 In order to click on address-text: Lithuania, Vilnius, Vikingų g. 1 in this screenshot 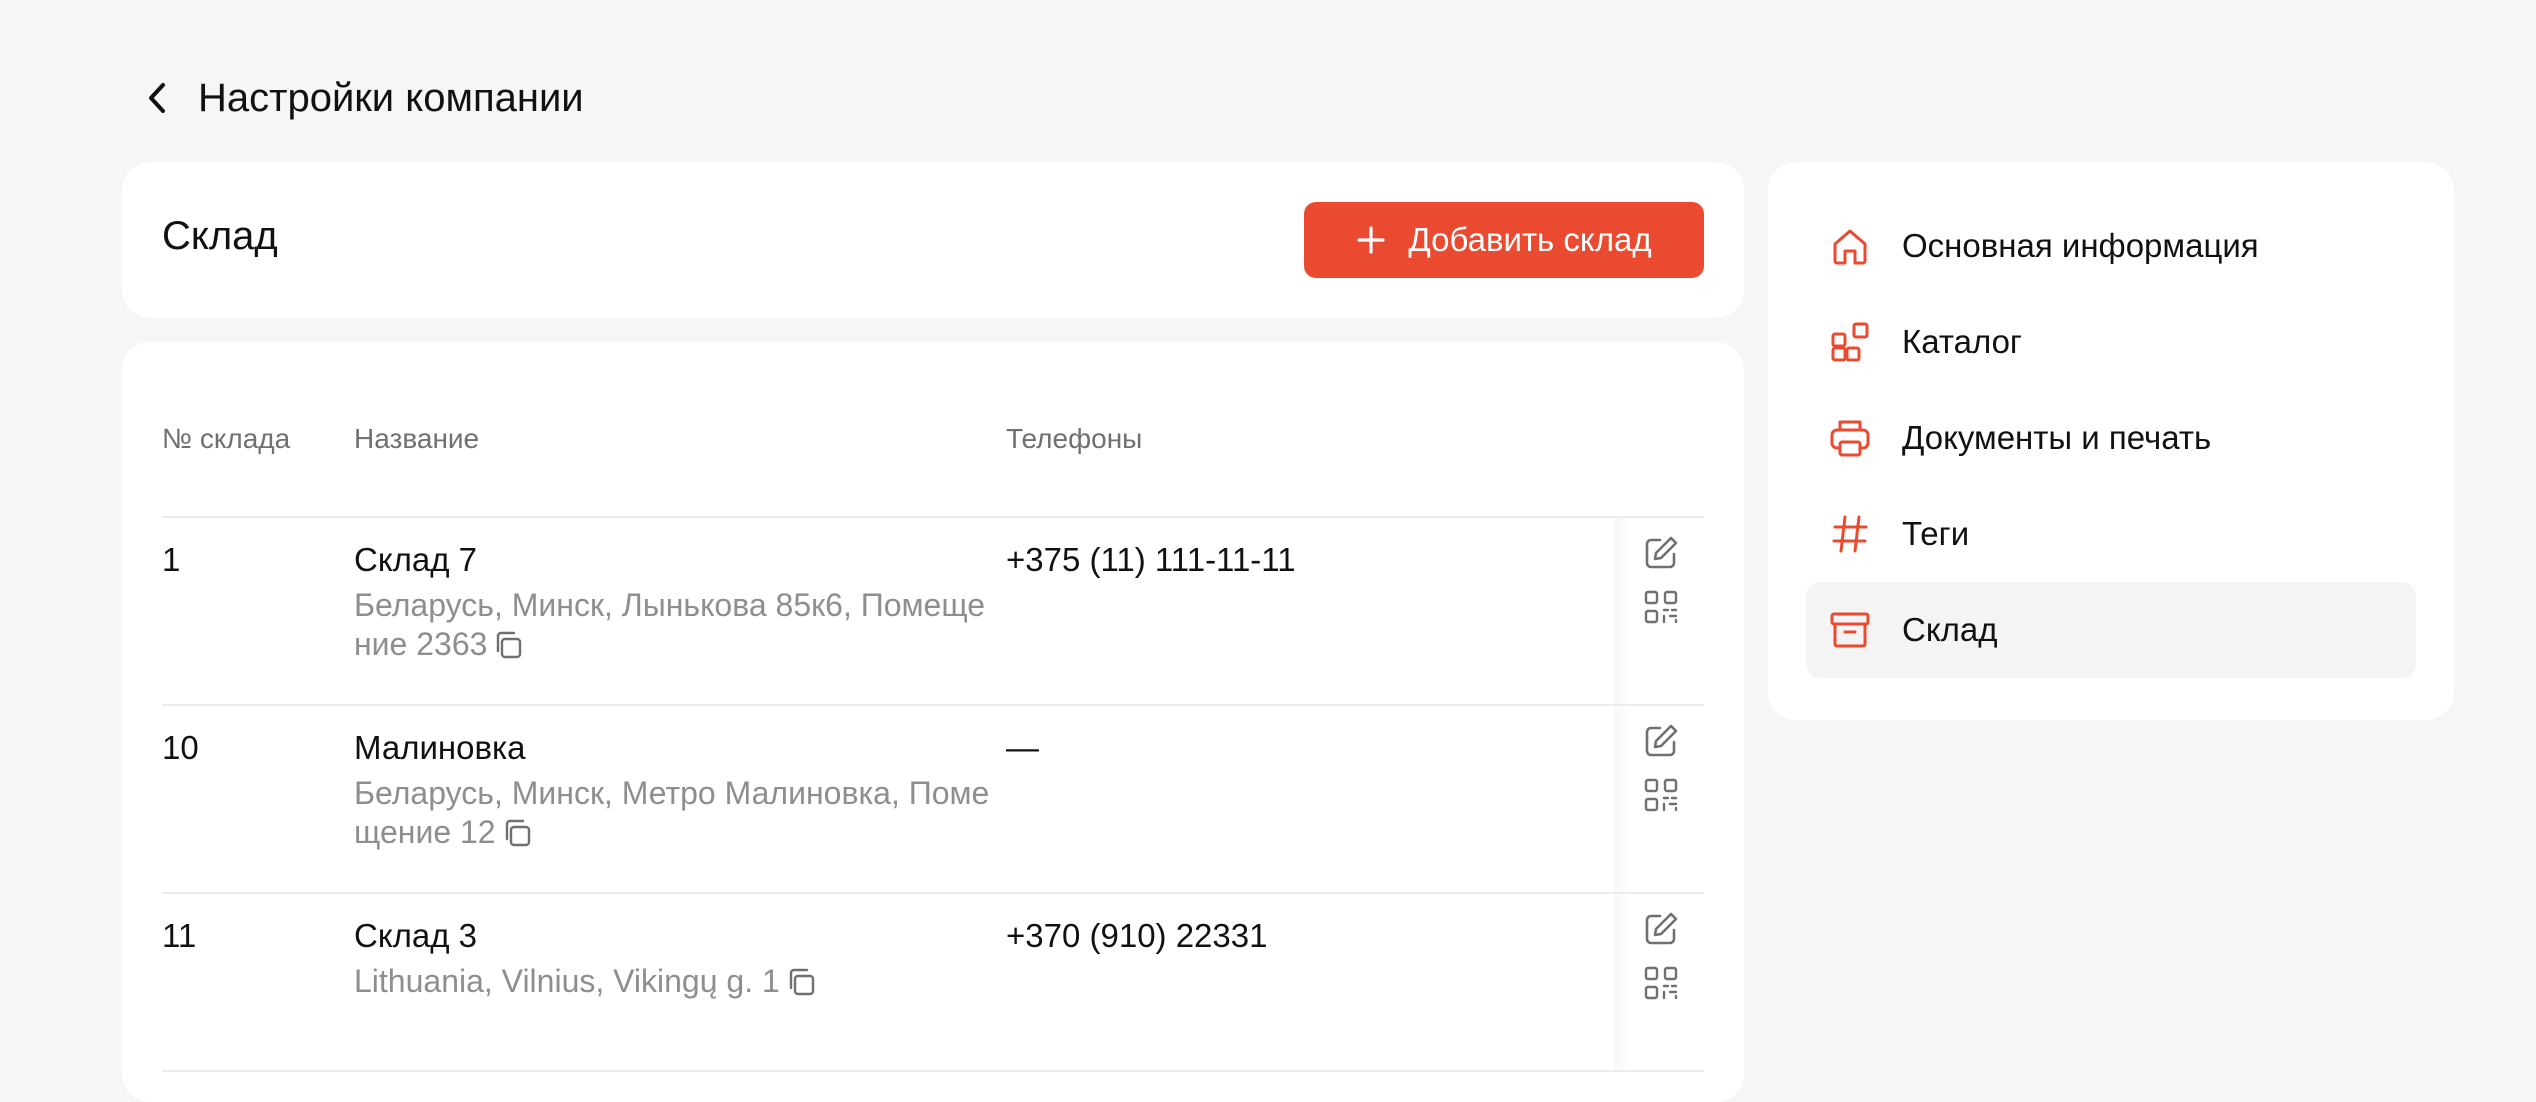, I will do `click(567, 981)`.